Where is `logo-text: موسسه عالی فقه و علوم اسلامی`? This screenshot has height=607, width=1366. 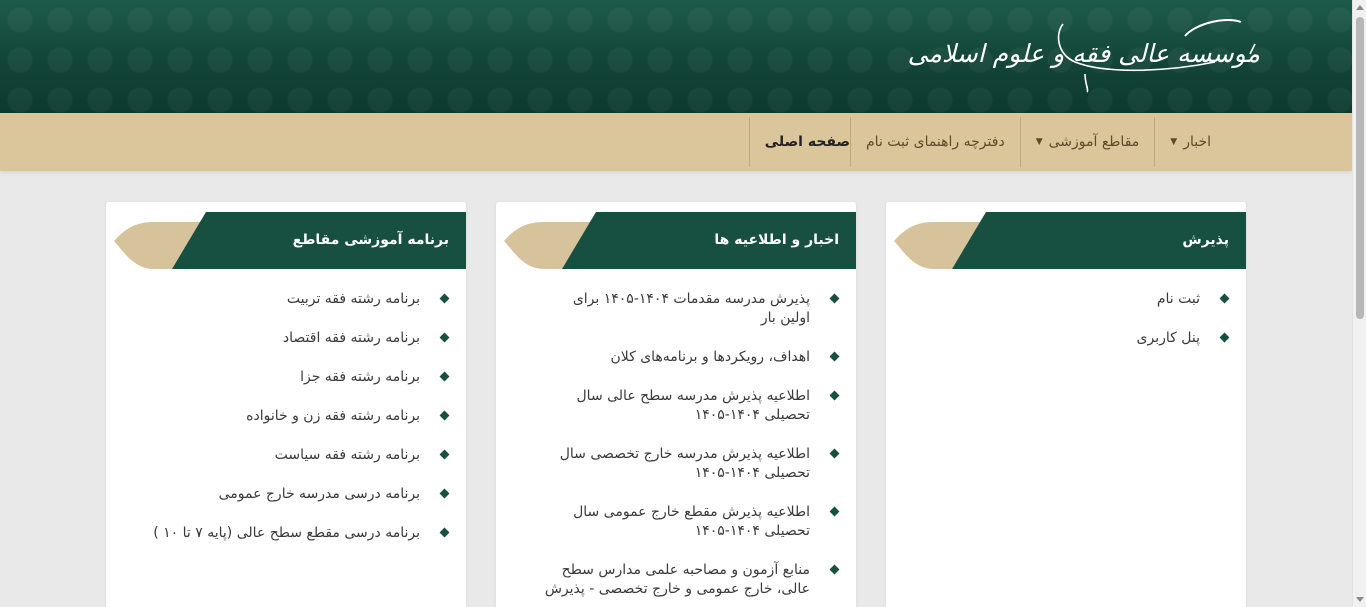 logo-text: موسسه عالی فقه و علوم اسلامی is located at coordinates (1083, 53).